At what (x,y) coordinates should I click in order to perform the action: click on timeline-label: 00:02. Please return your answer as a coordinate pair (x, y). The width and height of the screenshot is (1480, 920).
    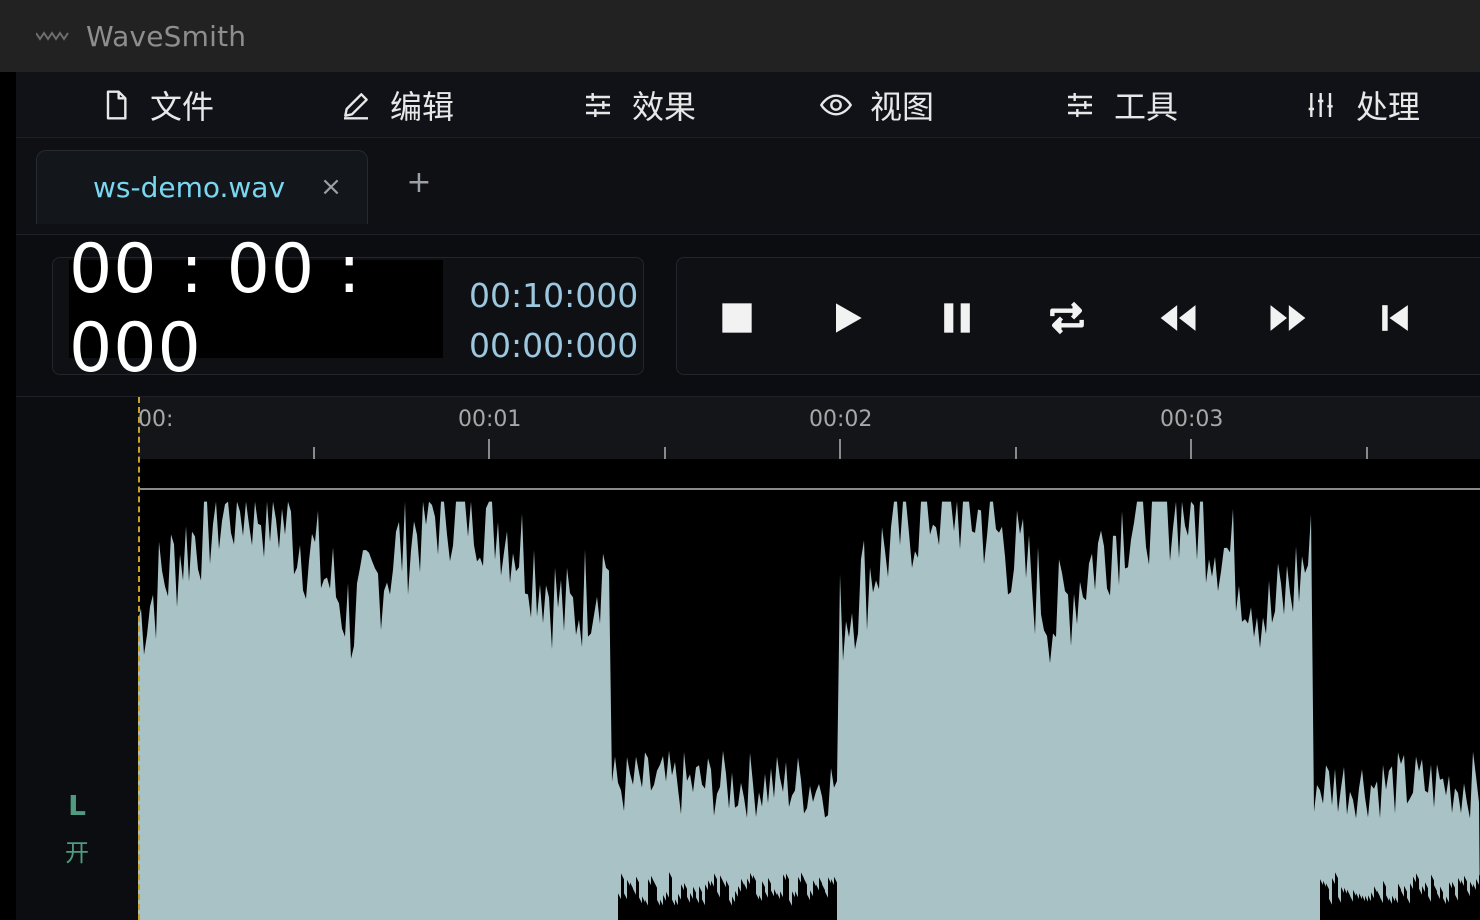
    Looking at the image, I should click on (841, 419).